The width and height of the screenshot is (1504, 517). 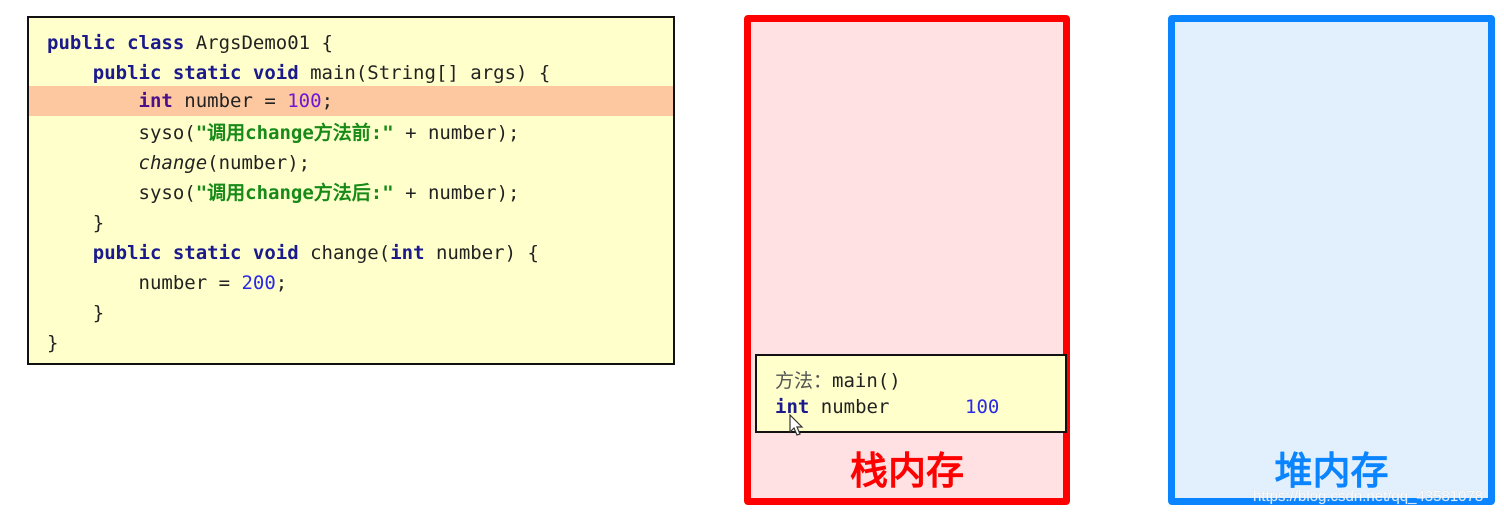 What do you see at coordinates (351, 163) in the screenshot?
I see `code-line: change(number);` at bounding box center [351, 163].